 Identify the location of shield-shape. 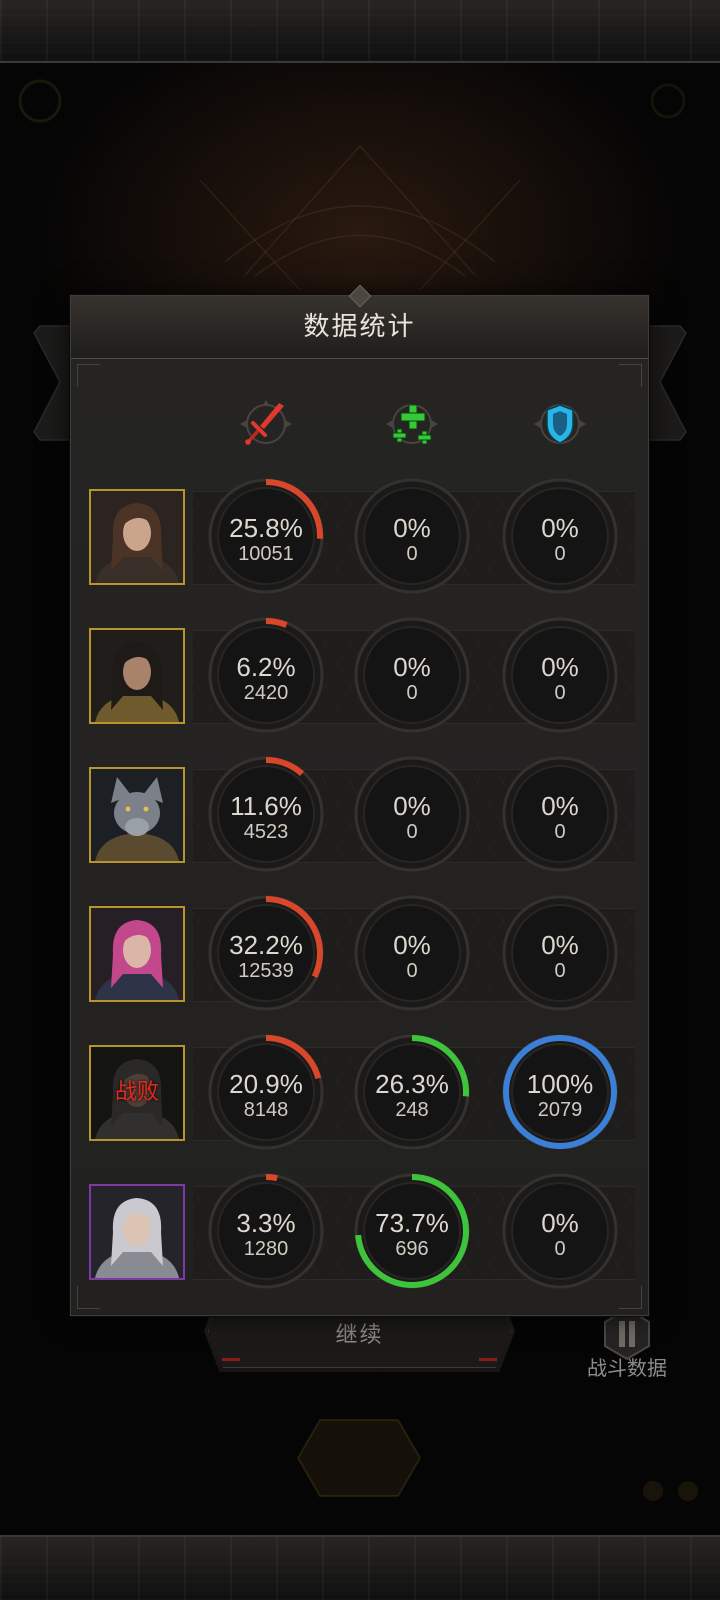
(560, 424).